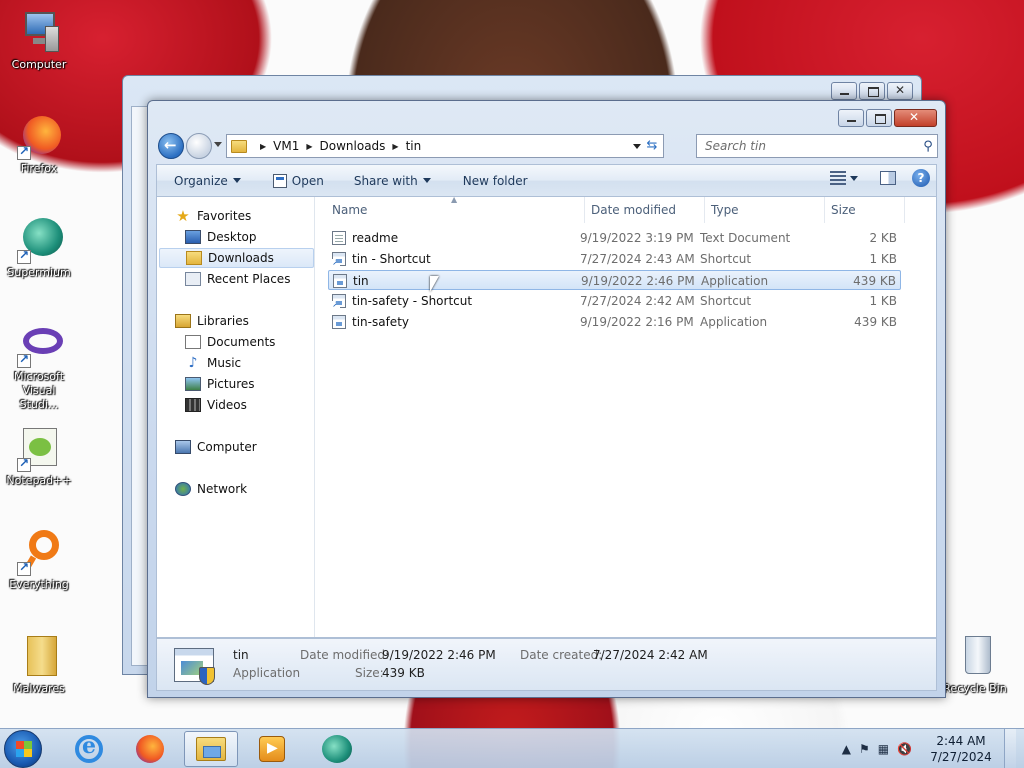  Describe the element at coordinates (39, 448) in the screenshot. I see `notepad-plus-plus-icon` at that location.